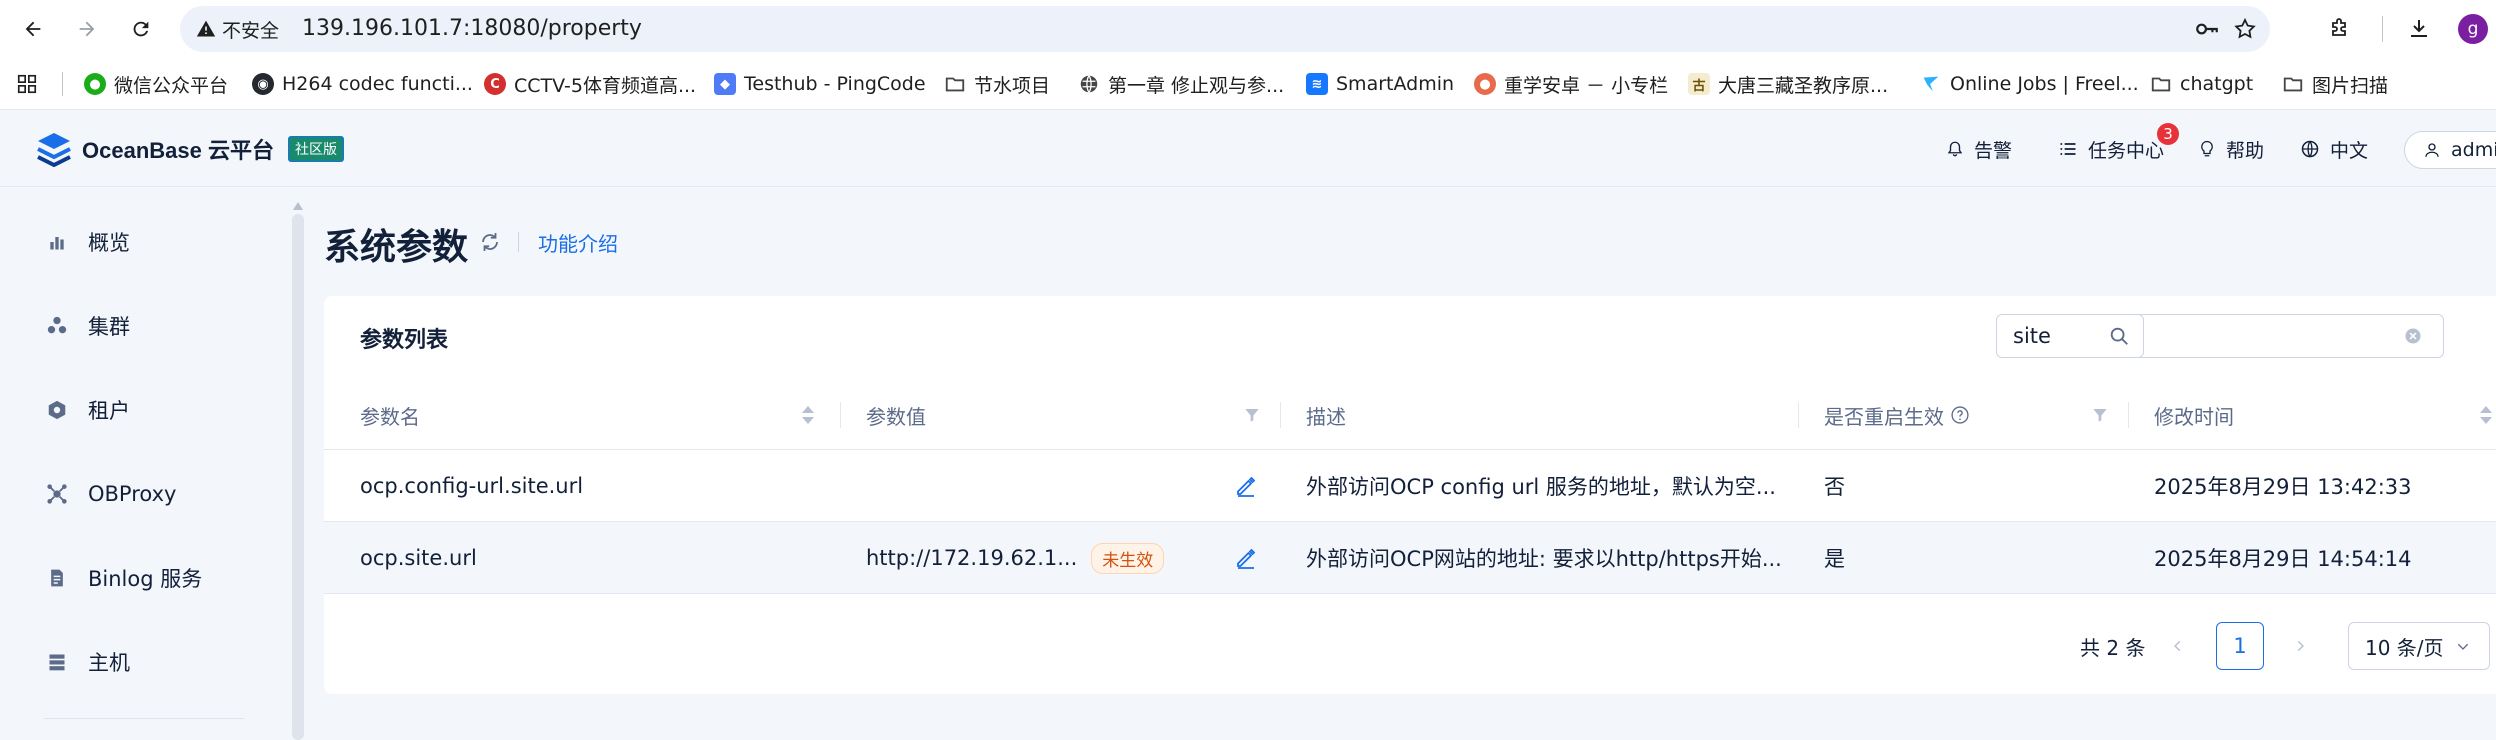 The image size is (2496, 740). What do you see at coordinates (2335, 84) in the screenshot?
I see `bookmark-folder: 图片扫描` at bounding box center [2335, 84].